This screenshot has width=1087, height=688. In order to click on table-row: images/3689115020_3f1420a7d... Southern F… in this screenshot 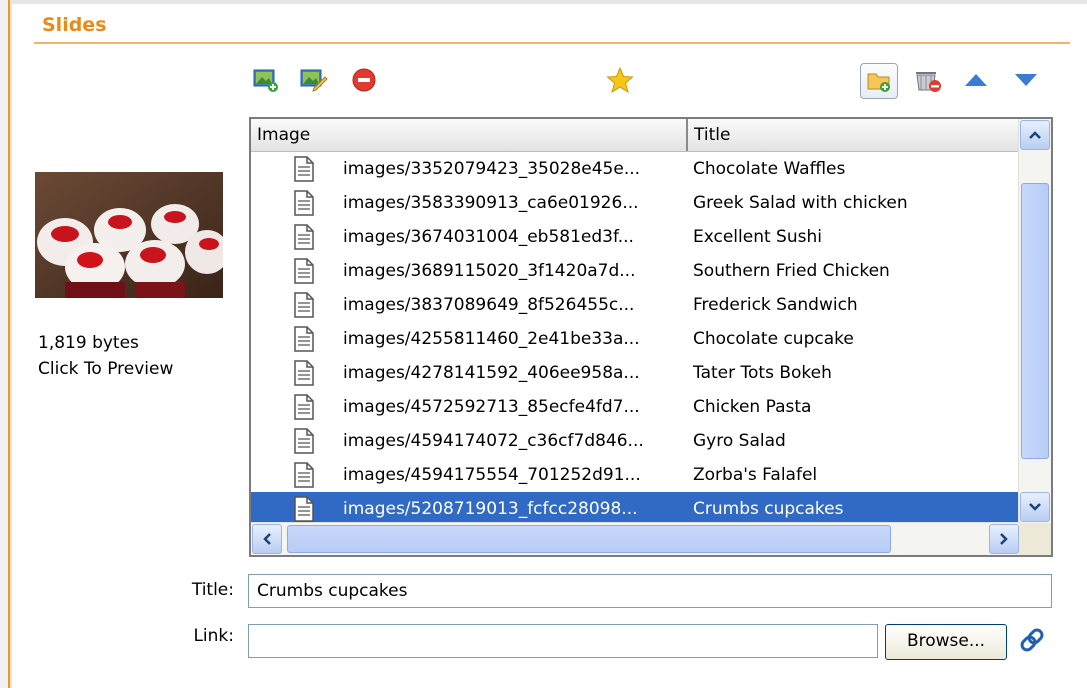, I will do `click(636, 271)`.